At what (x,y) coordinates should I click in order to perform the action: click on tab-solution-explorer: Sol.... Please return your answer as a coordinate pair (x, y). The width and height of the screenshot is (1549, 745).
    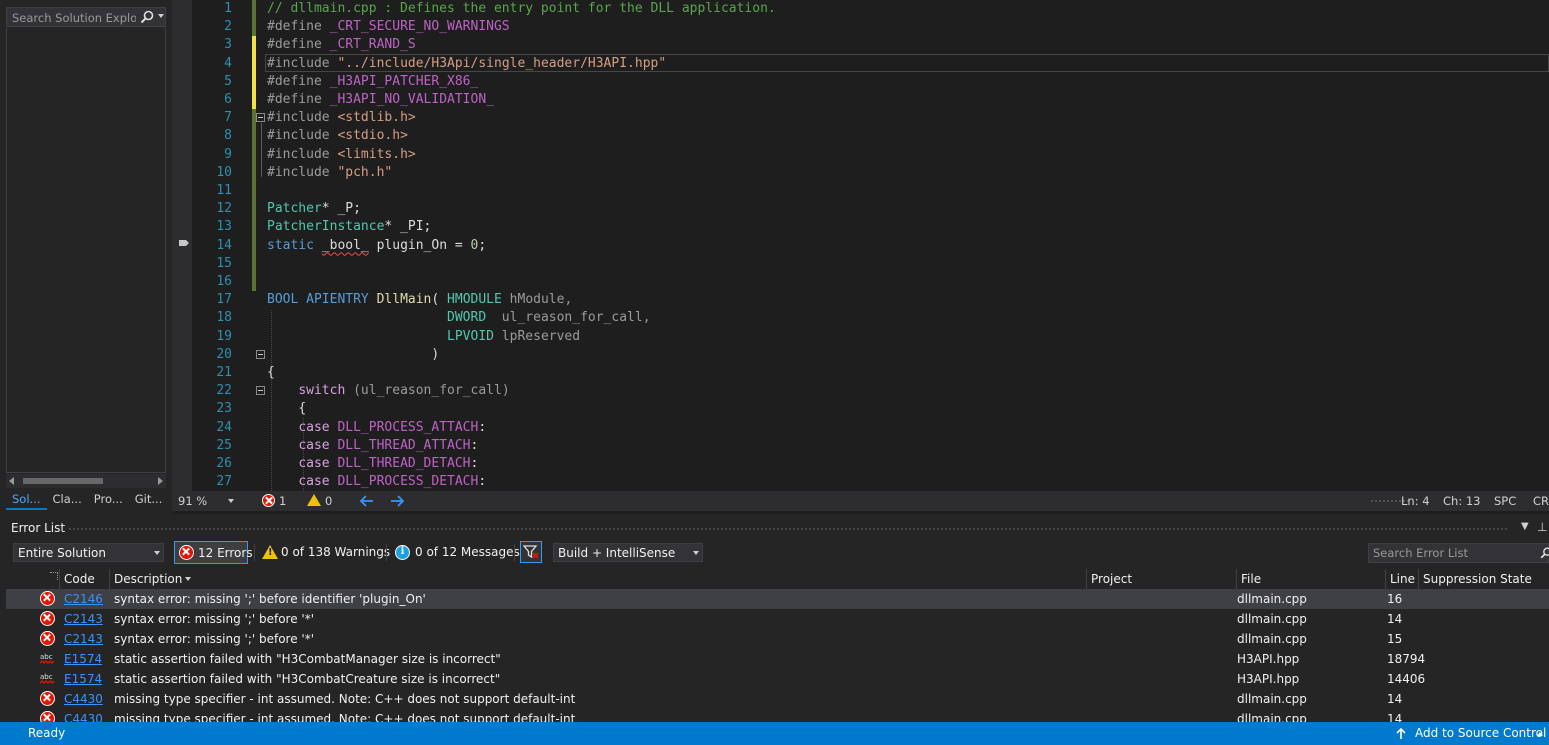
    Looking at the image, I should click on (26, 500).